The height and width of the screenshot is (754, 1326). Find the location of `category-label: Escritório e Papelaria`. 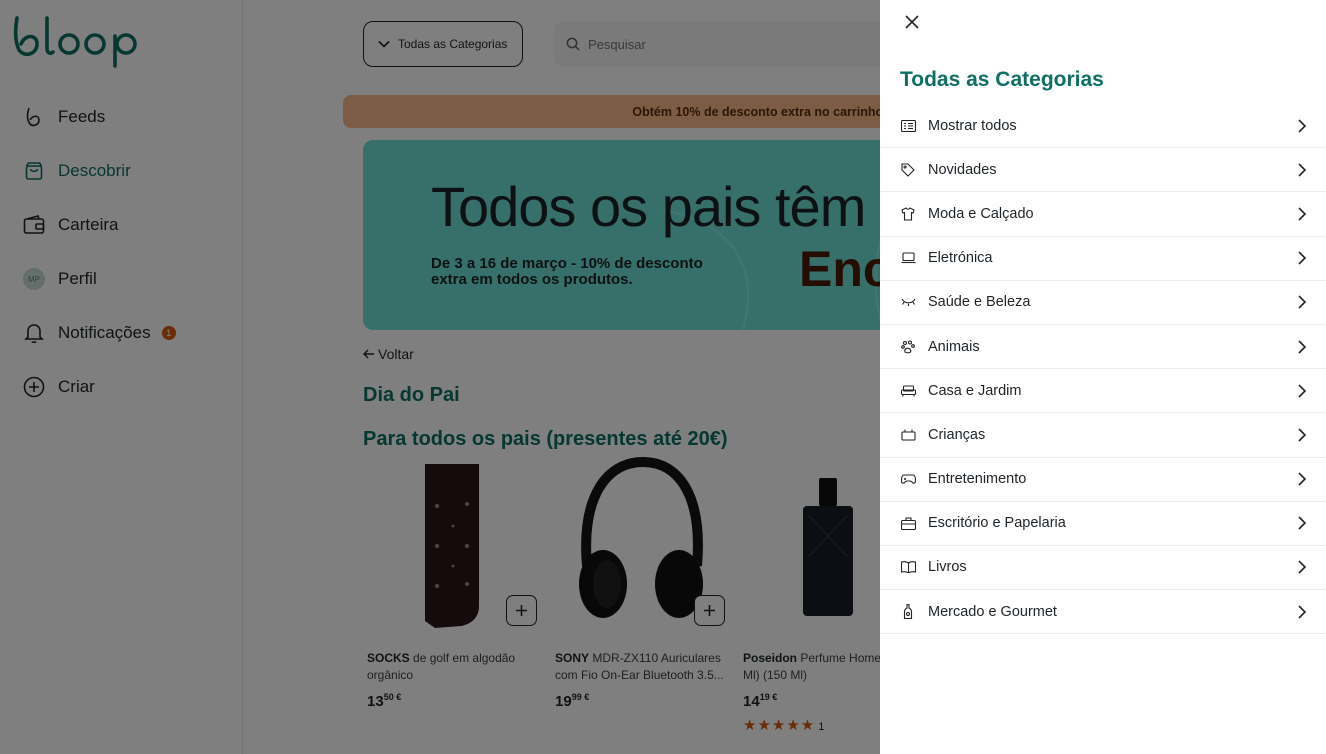

category-label: Escritório e Papelaria is located at coordinates (997, 523).